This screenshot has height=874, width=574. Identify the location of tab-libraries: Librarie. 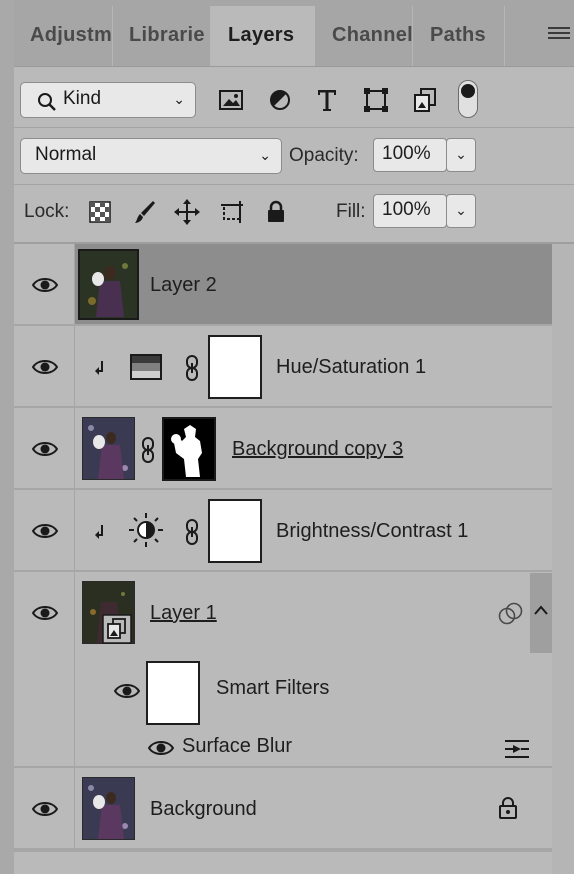
(162, 36).